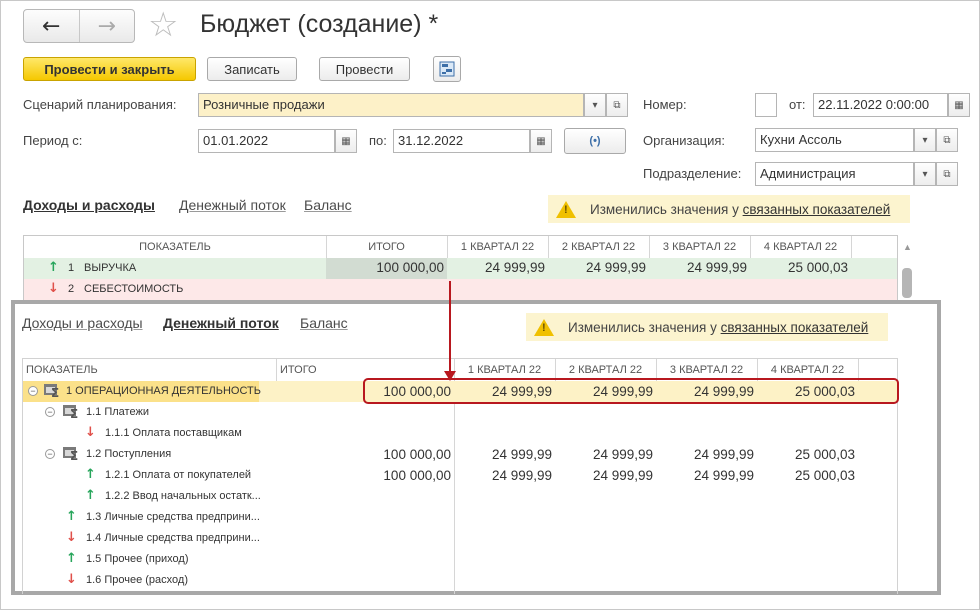 This screenshot has height=610, width=980. What do you see at coordinates (89, 205) in the screenshot?
I see `tab-income-expenses: Доходы и расходы` at bounding box center [89, 205].